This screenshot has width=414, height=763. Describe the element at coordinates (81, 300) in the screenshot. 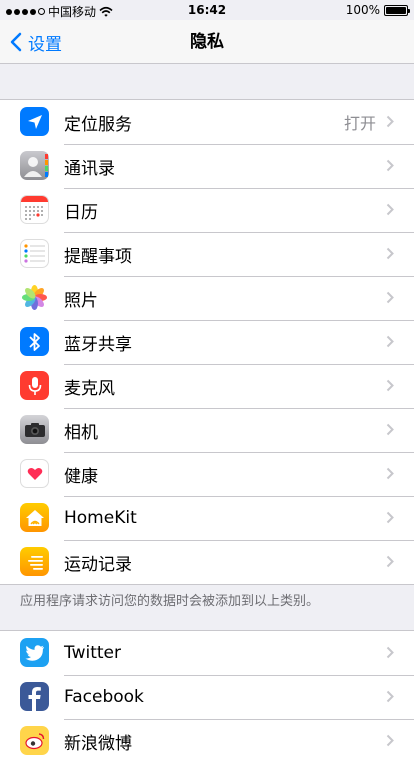

I see `row-label: 照片` at that location.